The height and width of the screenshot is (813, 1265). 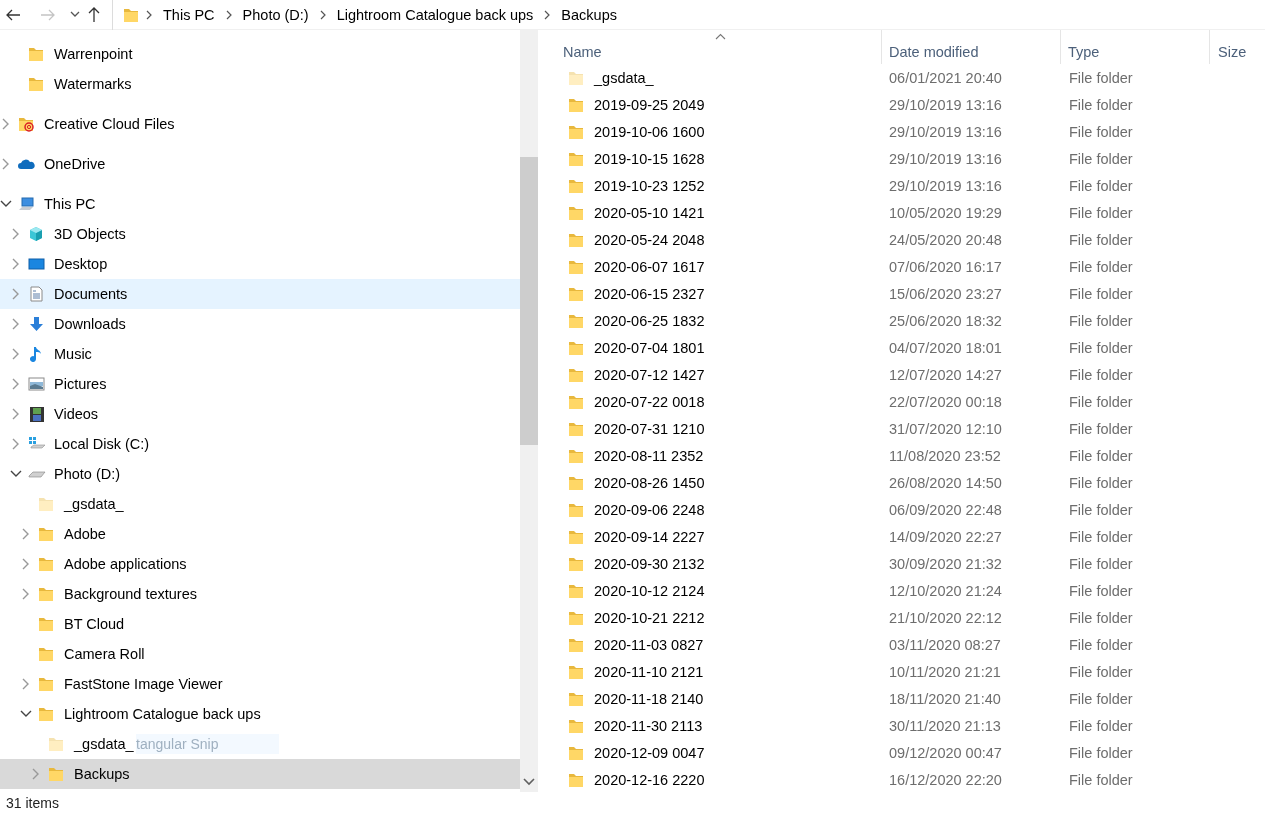 What do you see at coordinates (529, 301) in the screenshot?
I see `scroll-thumb` at bounding box center [529, 301].